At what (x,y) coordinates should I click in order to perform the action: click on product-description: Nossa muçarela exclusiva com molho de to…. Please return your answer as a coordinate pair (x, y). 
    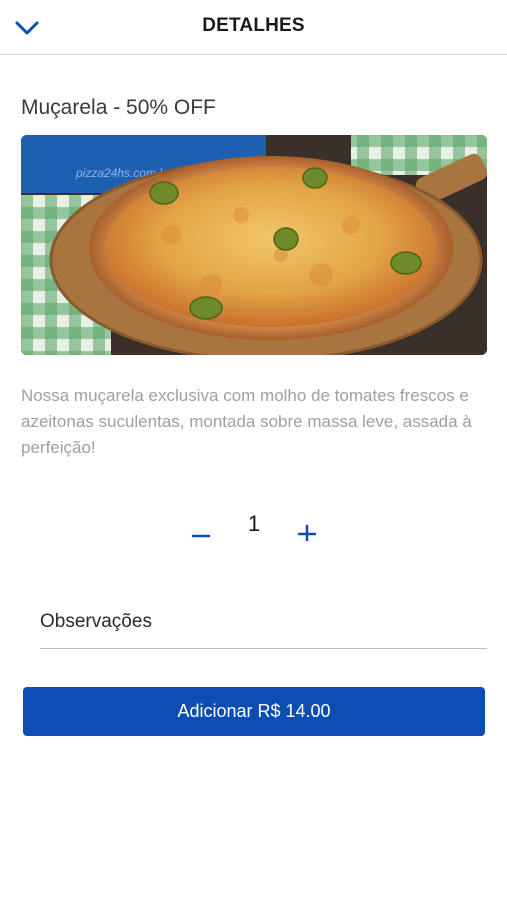
    Looking at the image, I should click on (246, 421).